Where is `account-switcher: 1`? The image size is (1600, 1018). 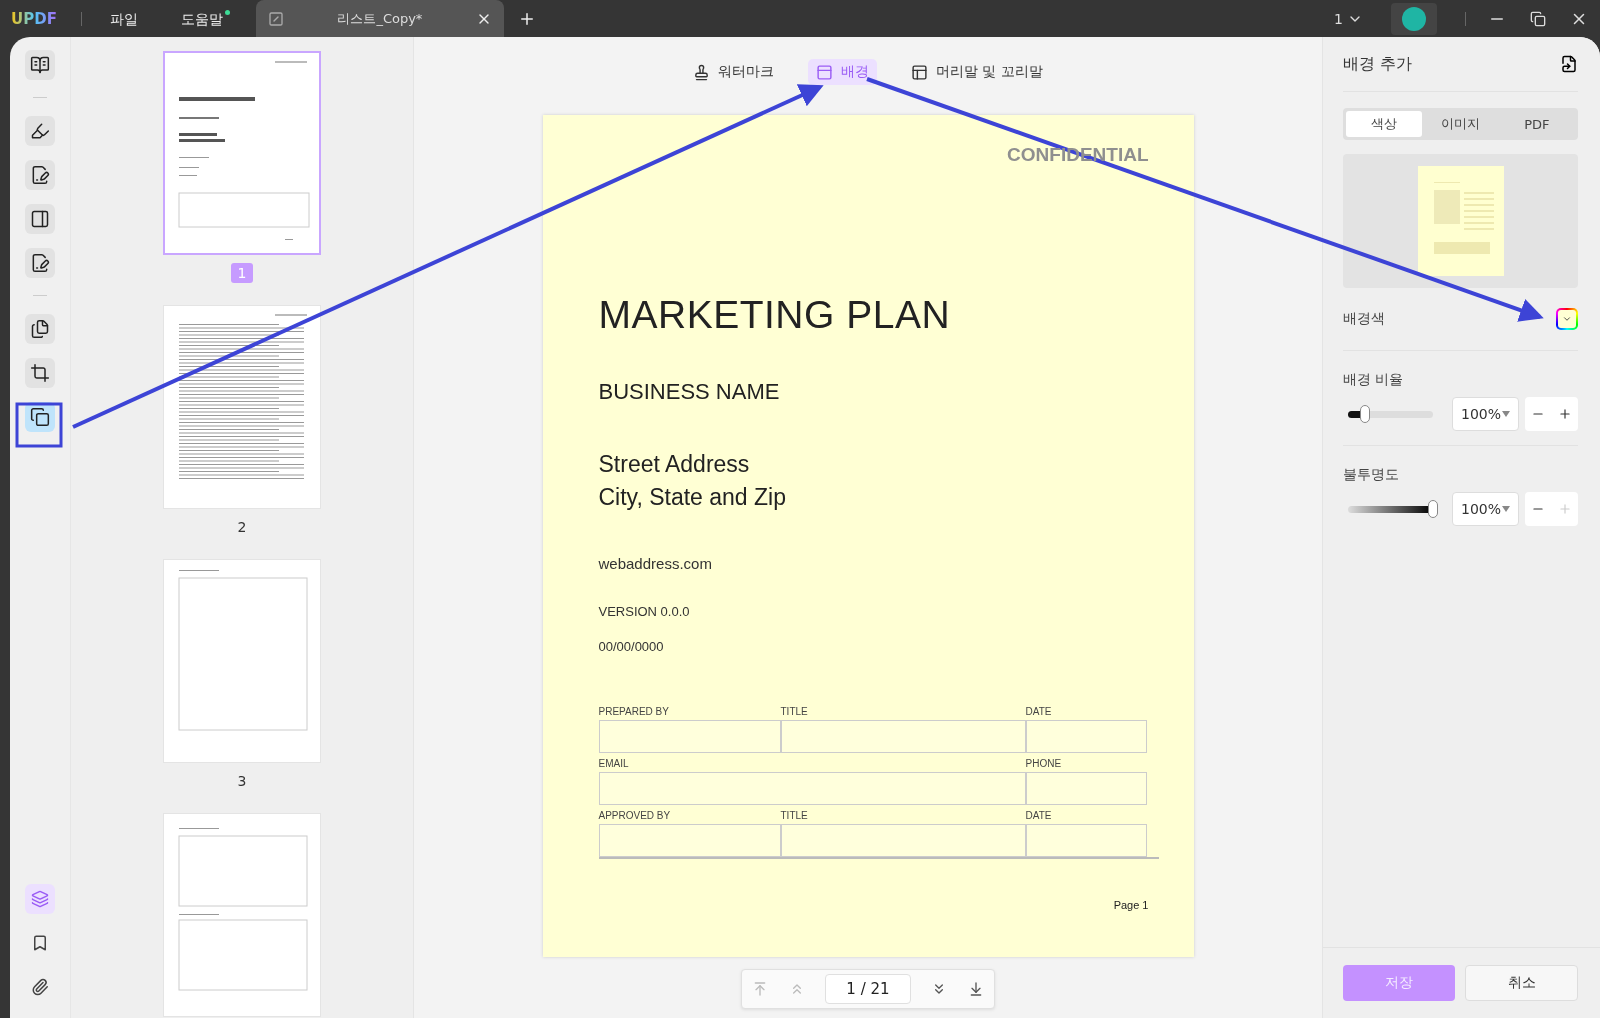
account-switcher: 1 is located at coordinates (1348, 18).